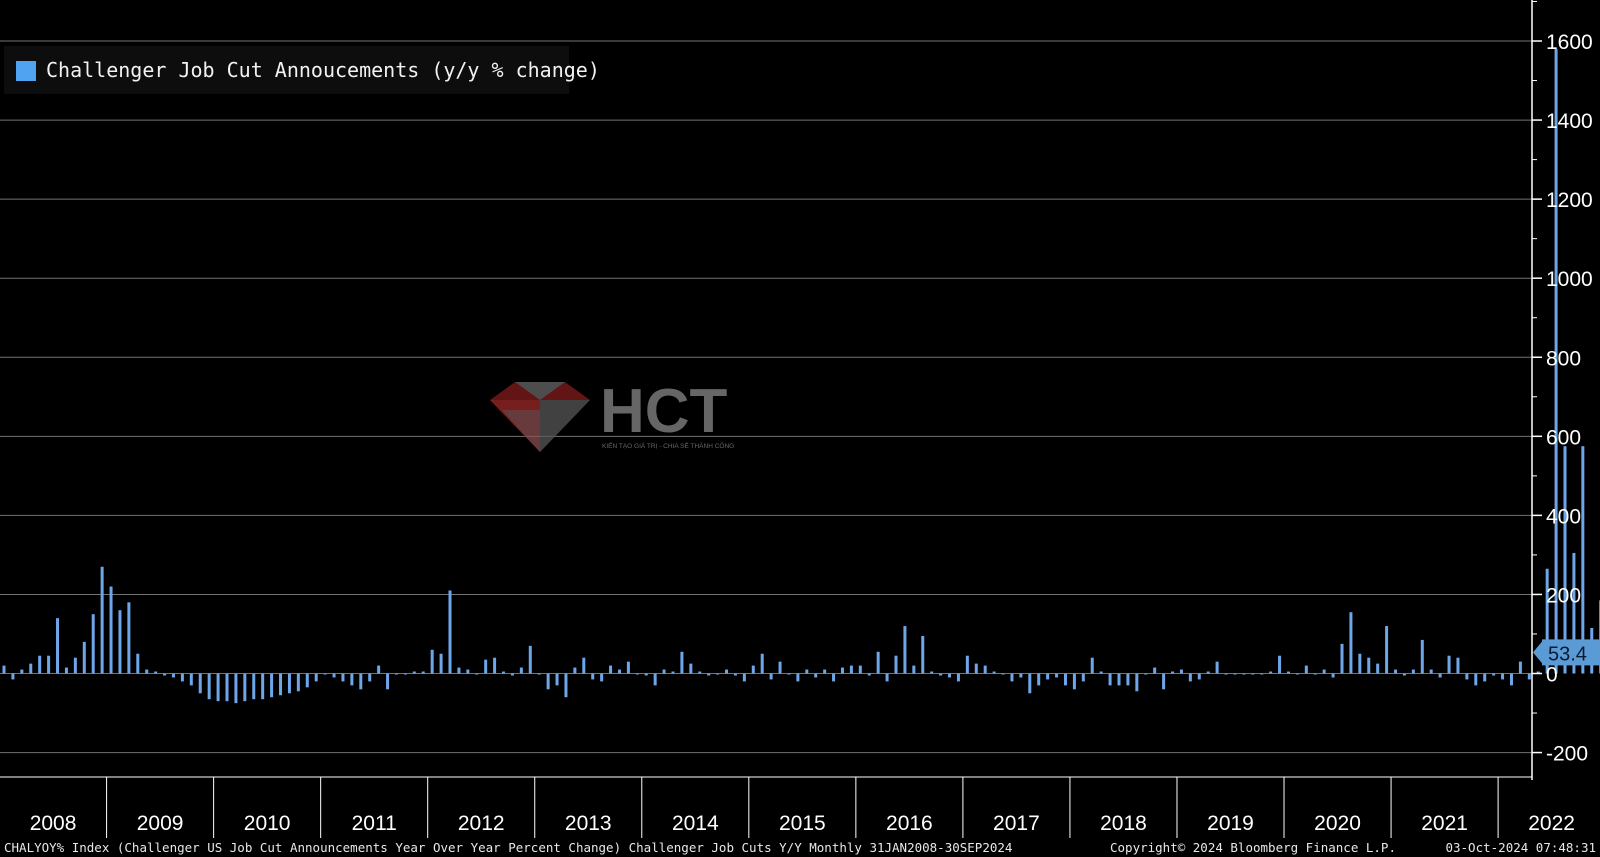  What do you see at coordinates (1337, 823) in the screenshot?
I see `x-tick-label: 2020` at bounding box center [1337, 823].